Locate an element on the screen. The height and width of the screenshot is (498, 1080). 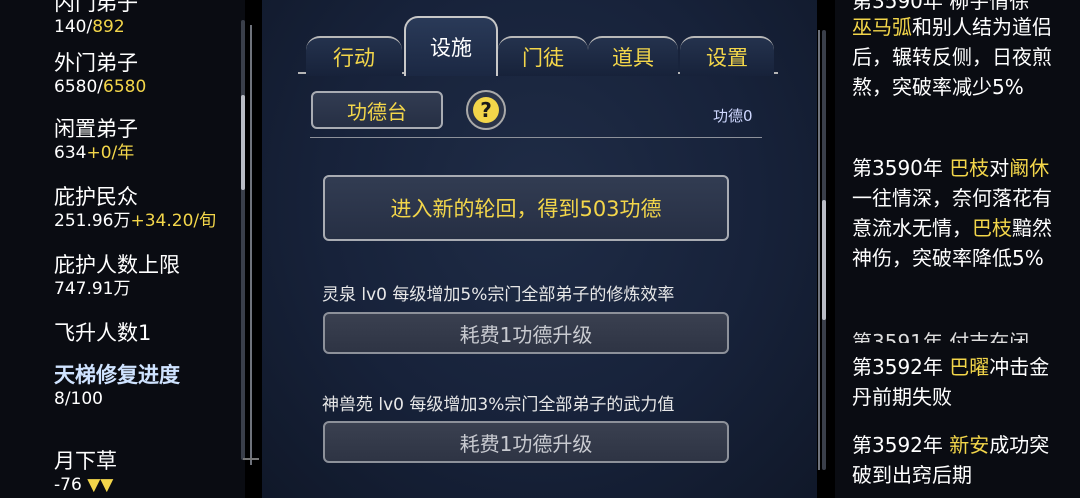
inner-disciples-label: 内门弟子 is located at coordinates (96, 7).